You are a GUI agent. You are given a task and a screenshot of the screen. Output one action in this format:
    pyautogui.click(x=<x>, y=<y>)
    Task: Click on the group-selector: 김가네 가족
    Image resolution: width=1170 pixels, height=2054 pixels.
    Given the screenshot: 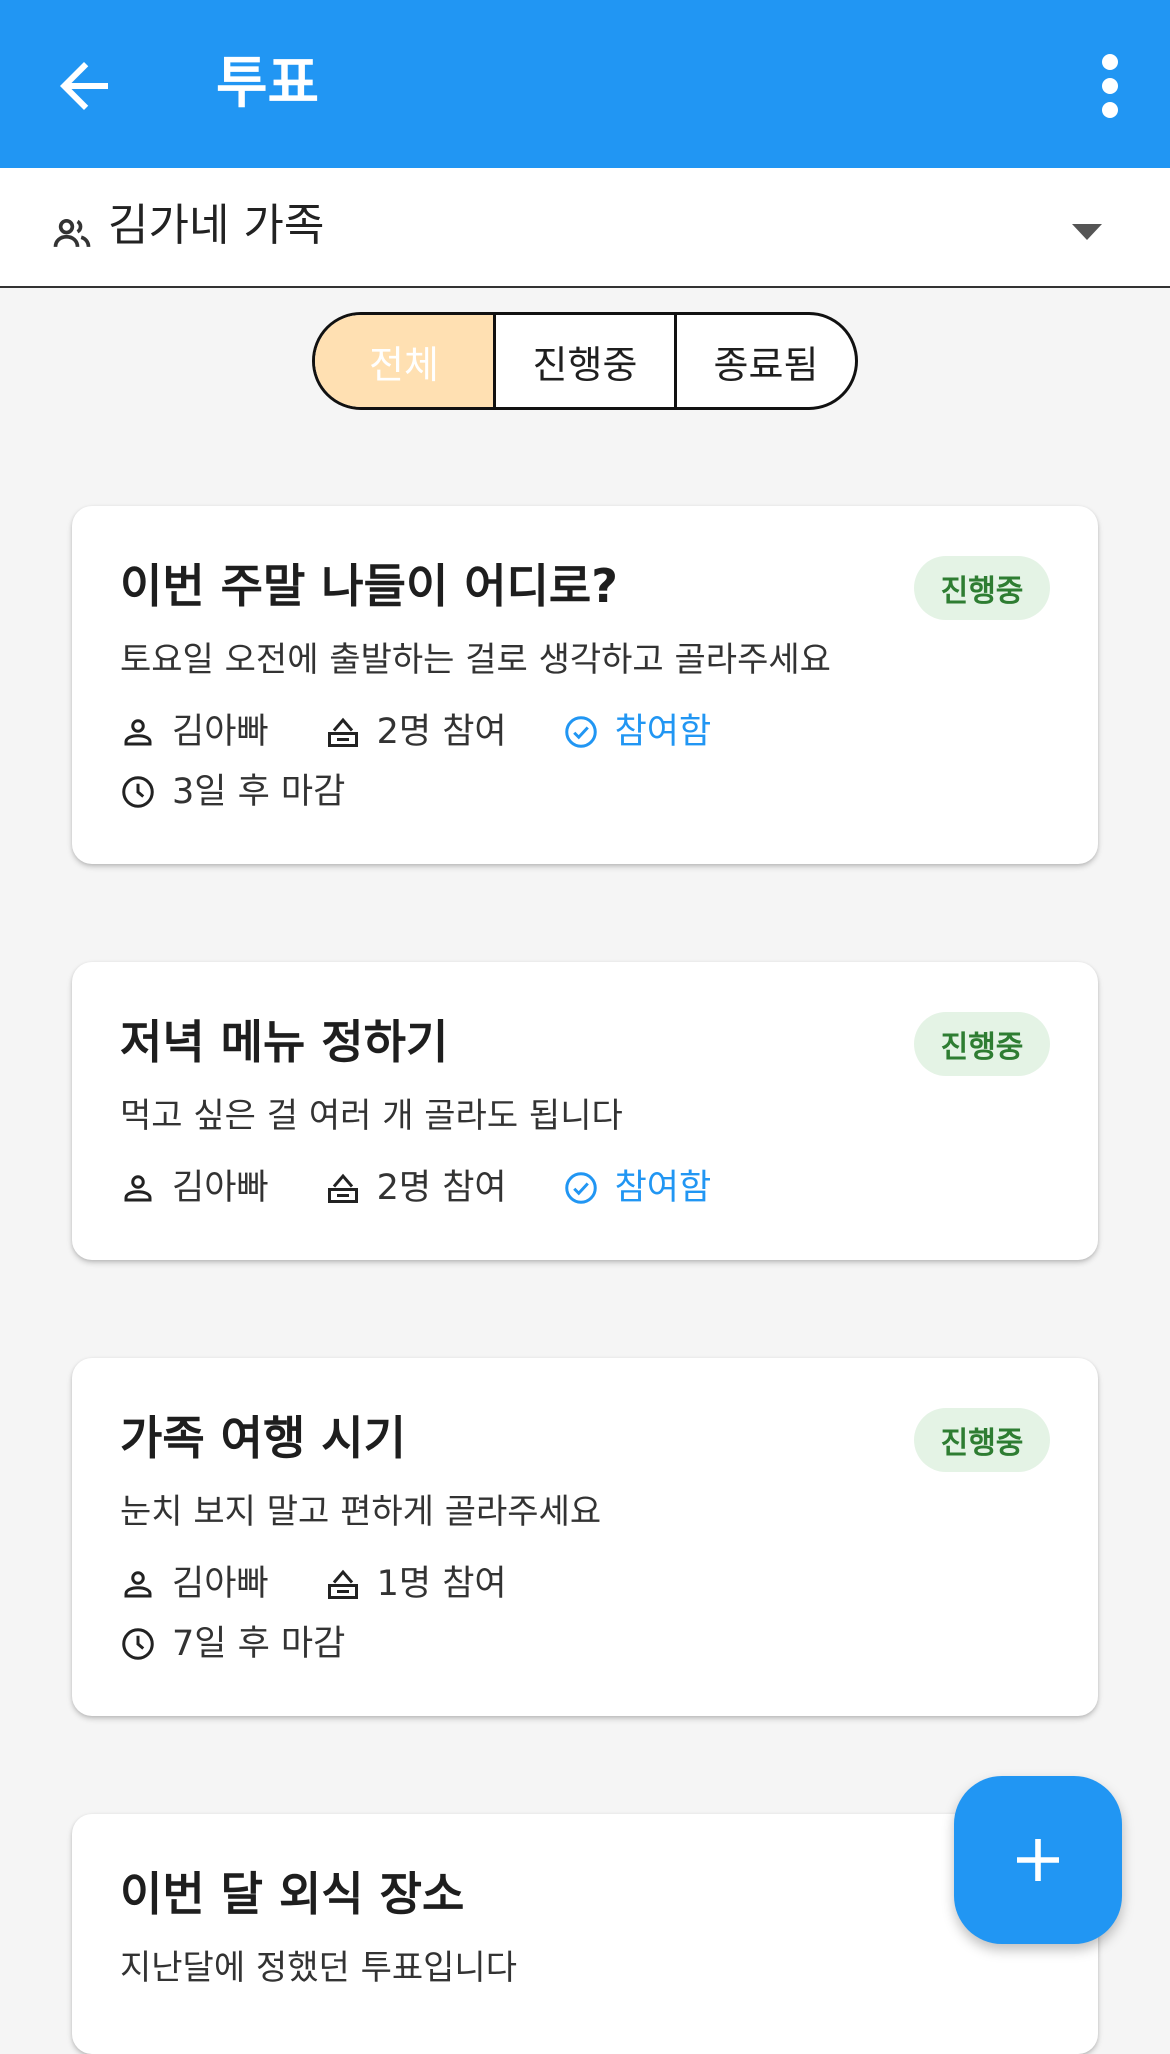 What is the action you would take?
    pyautogui.click(x=585, y=228)
    